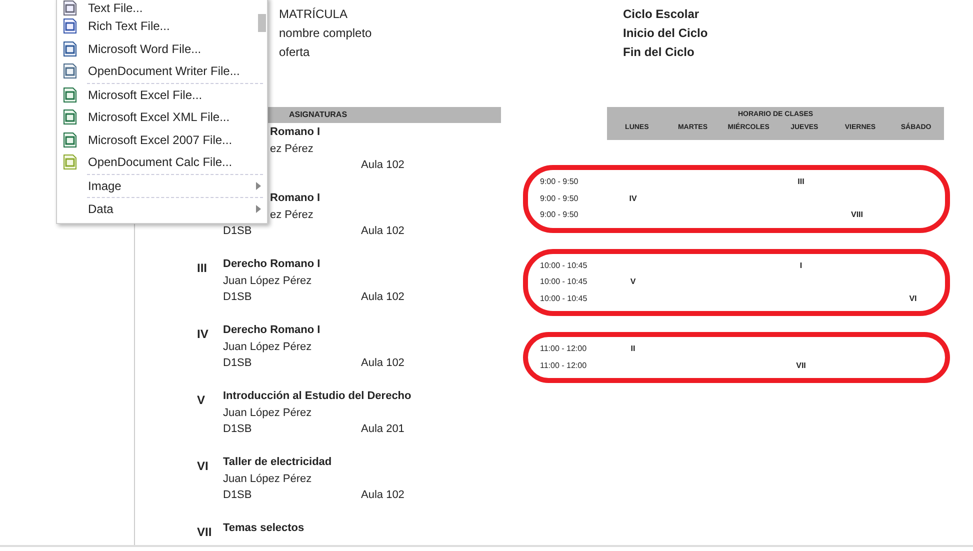 The image size is (973, 551). I want to click on scrollbar-thumb, so click(262, 23).